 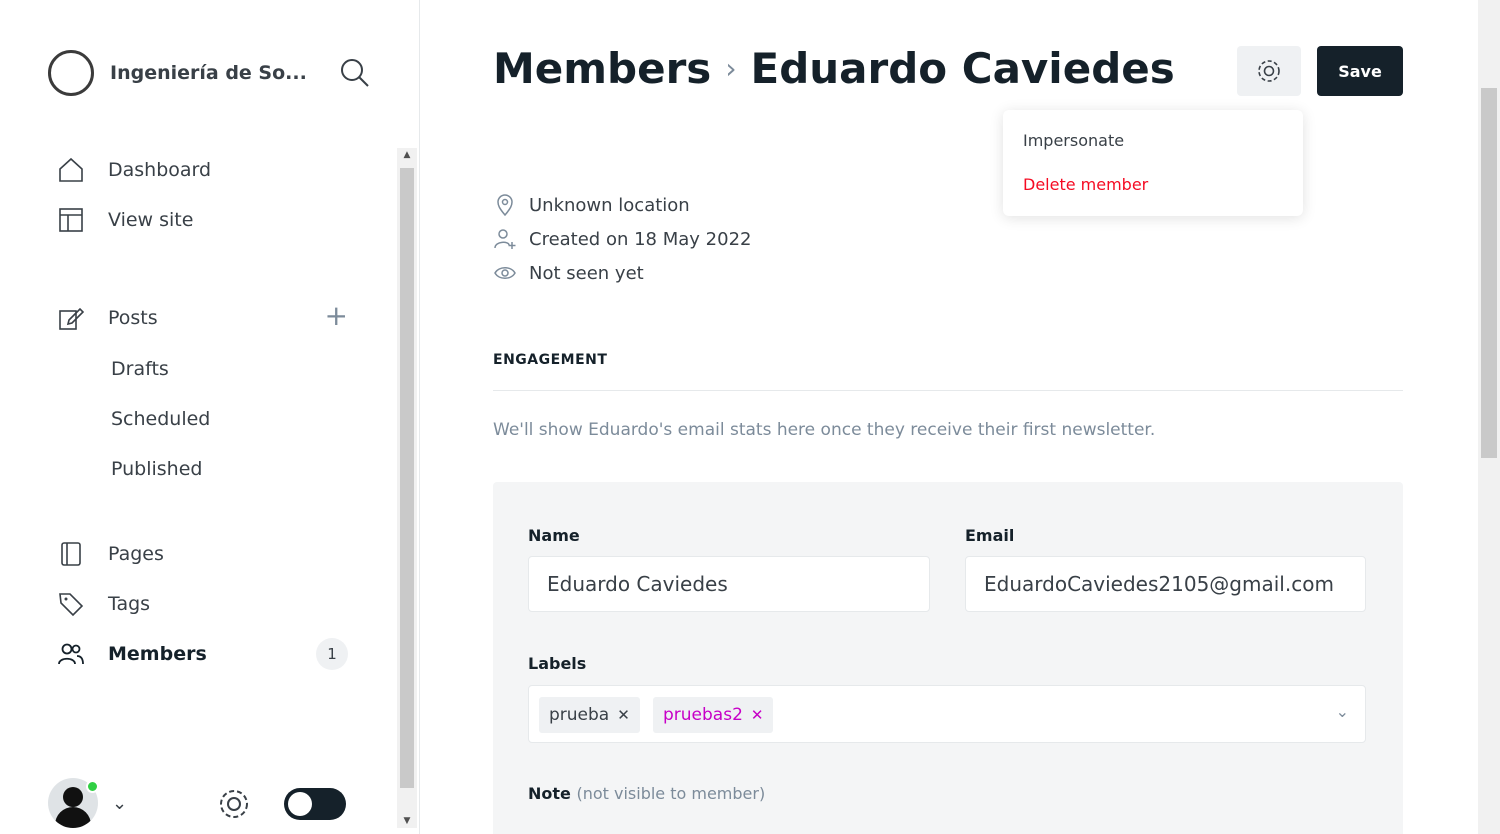 I want to click on nav-members: Members 1, so click(x=206, y=654).